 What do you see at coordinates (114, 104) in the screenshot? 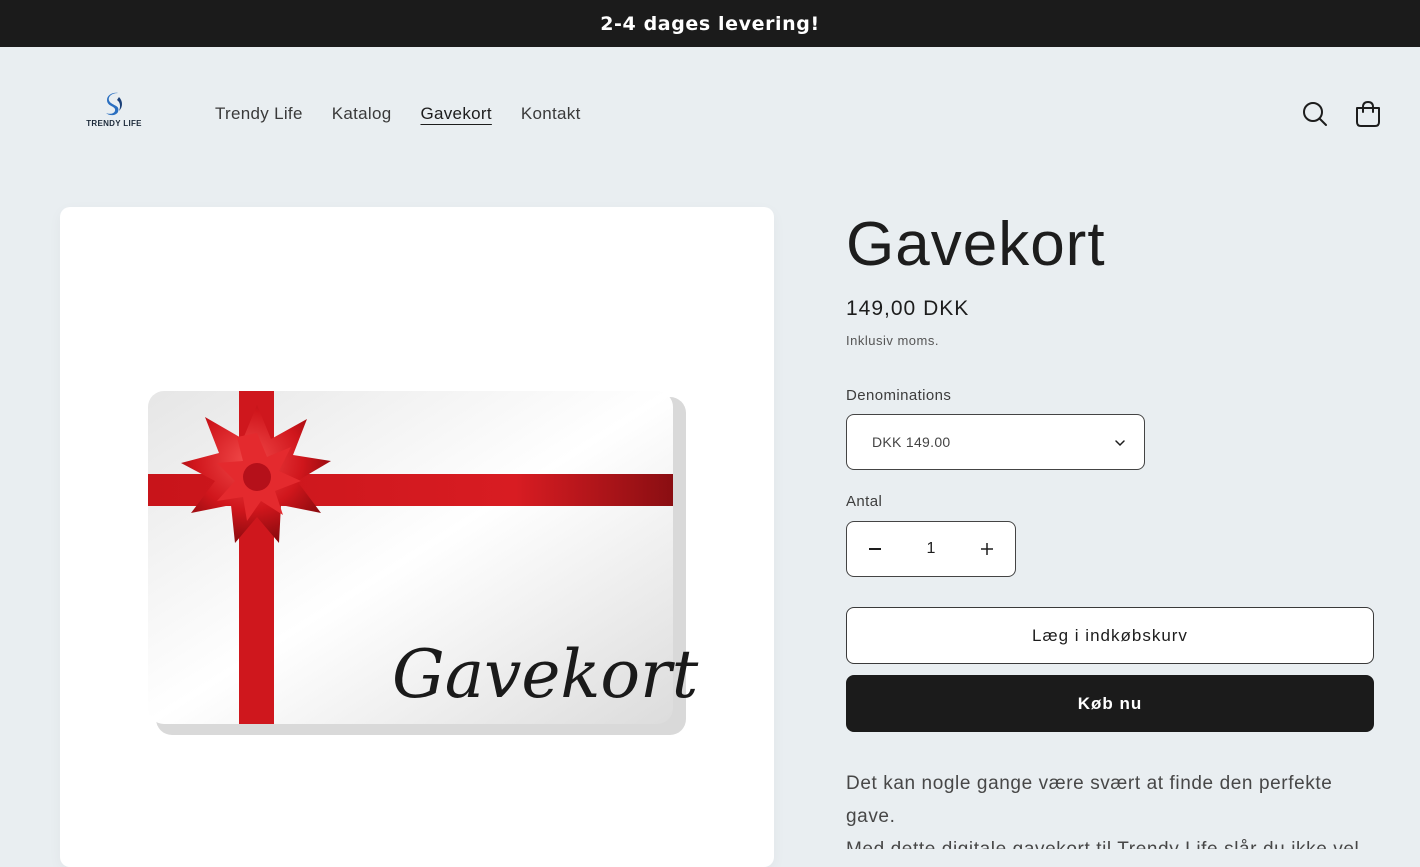
I see `trendy-life-logo-icon` at bounding box center [114, 104].